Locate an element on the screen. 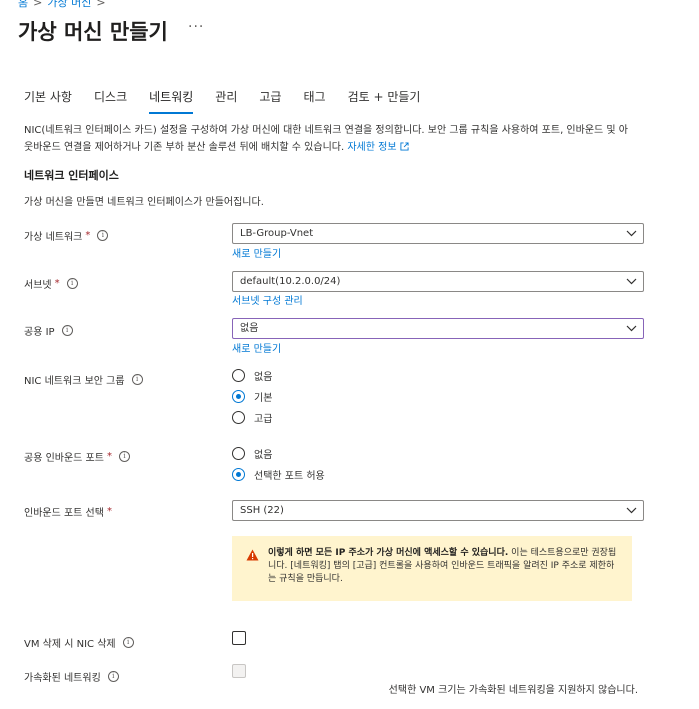 The width and height of the screenshot is (699, 709). tab-review-create: 검토 + 만들기 is located at coordinates (384, 101).